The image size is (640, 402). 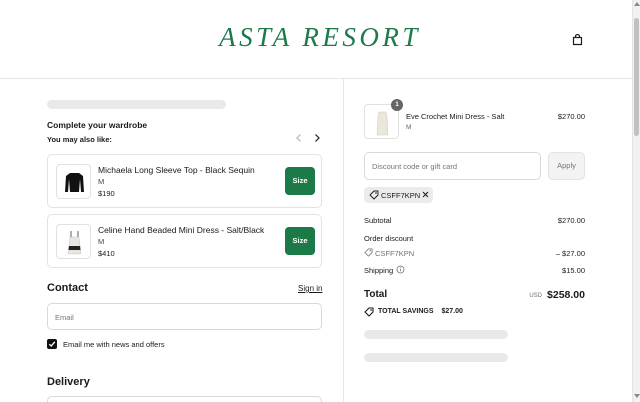 I want to click on discount-code-input: Discount code or gift card, so click(x=452, y=166).